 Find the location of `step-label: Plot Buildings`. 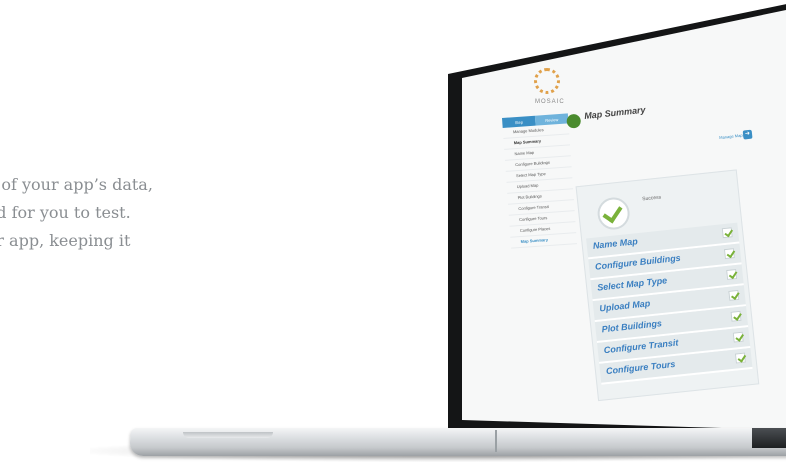

step-label: Plot Buildings is located at coordinates (632, 326).